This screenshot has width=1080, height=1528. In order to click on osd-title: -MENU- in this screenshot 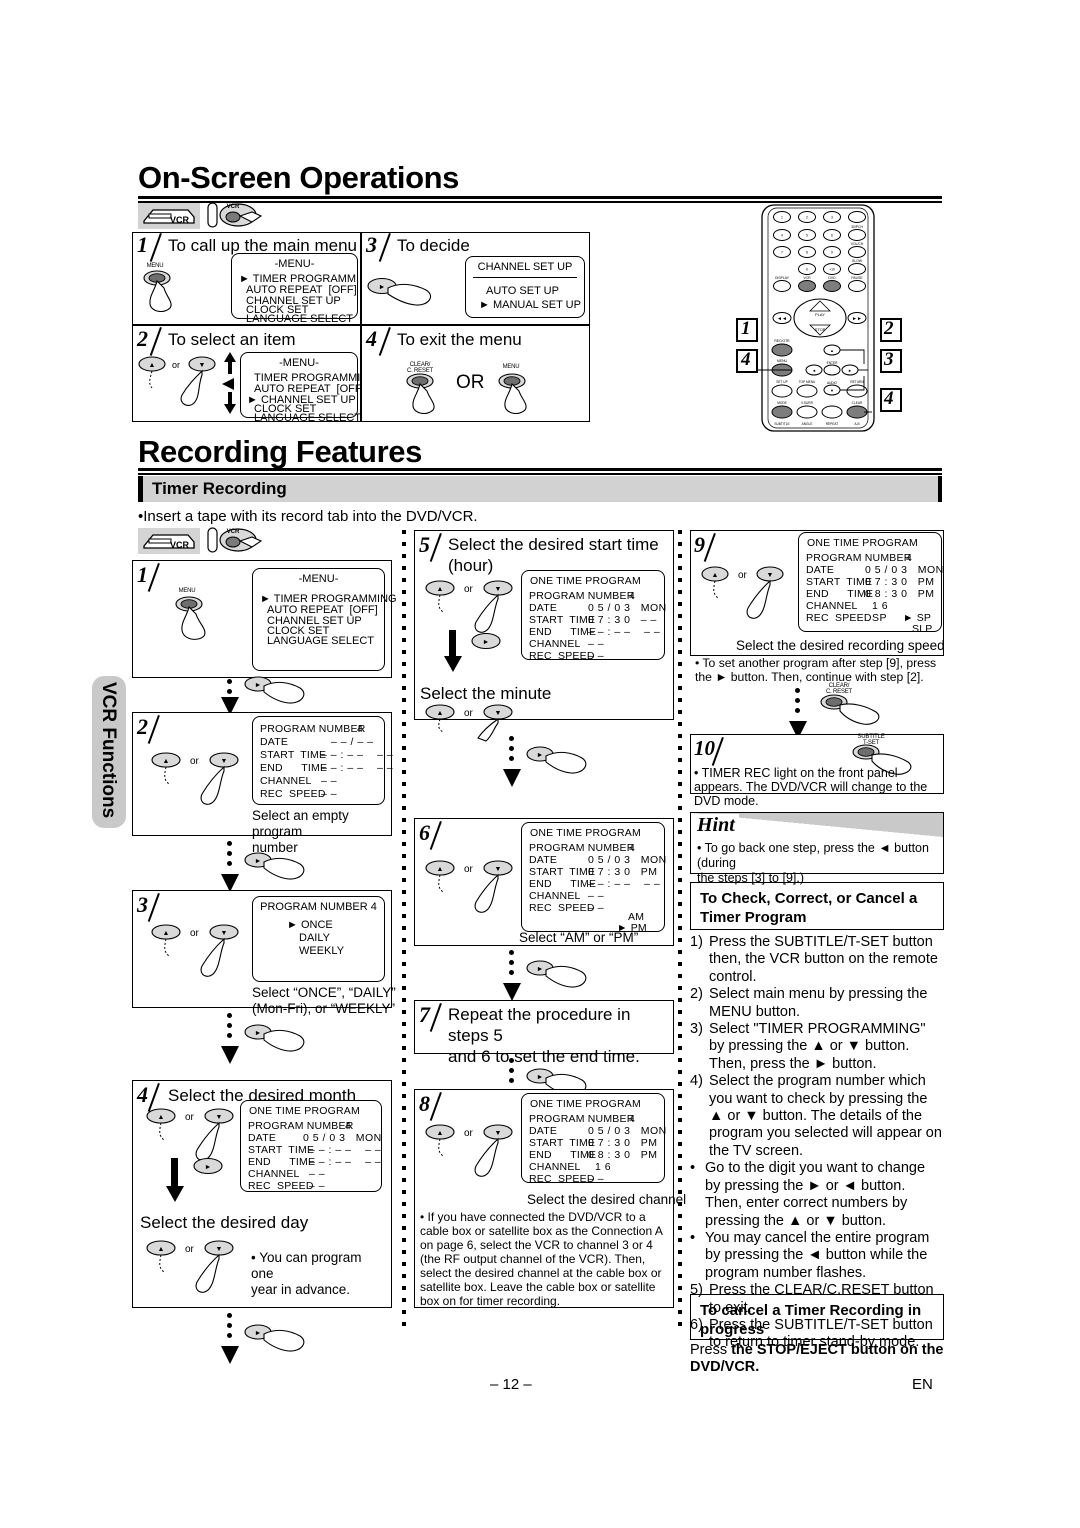, I will do `click(299, 363)`.